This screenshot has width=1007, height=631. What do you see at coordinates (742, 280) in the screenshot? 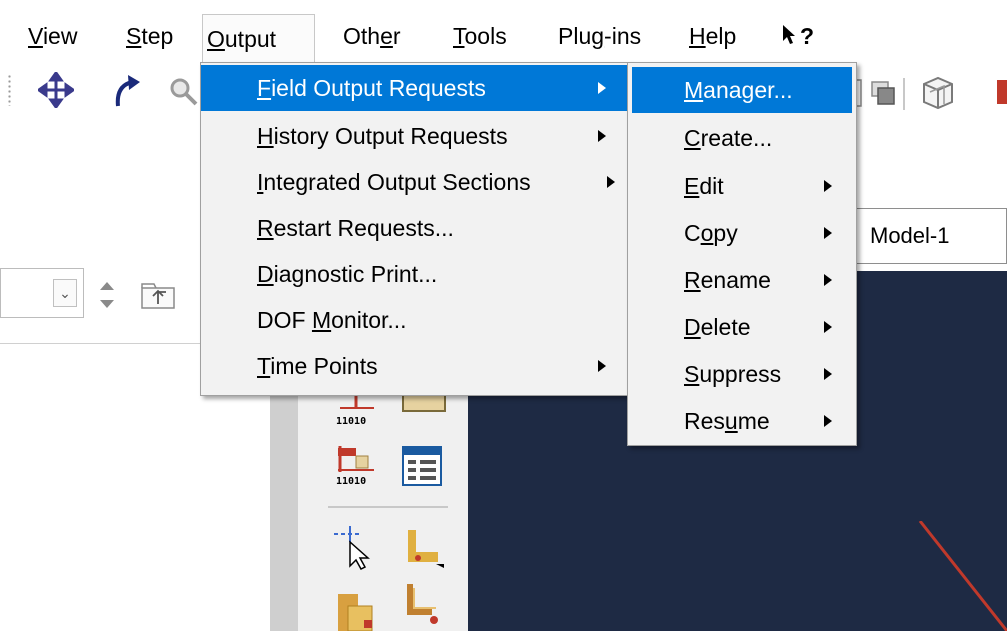
I see `menu-item-rename: Rename` at bounding box center [742, 280].